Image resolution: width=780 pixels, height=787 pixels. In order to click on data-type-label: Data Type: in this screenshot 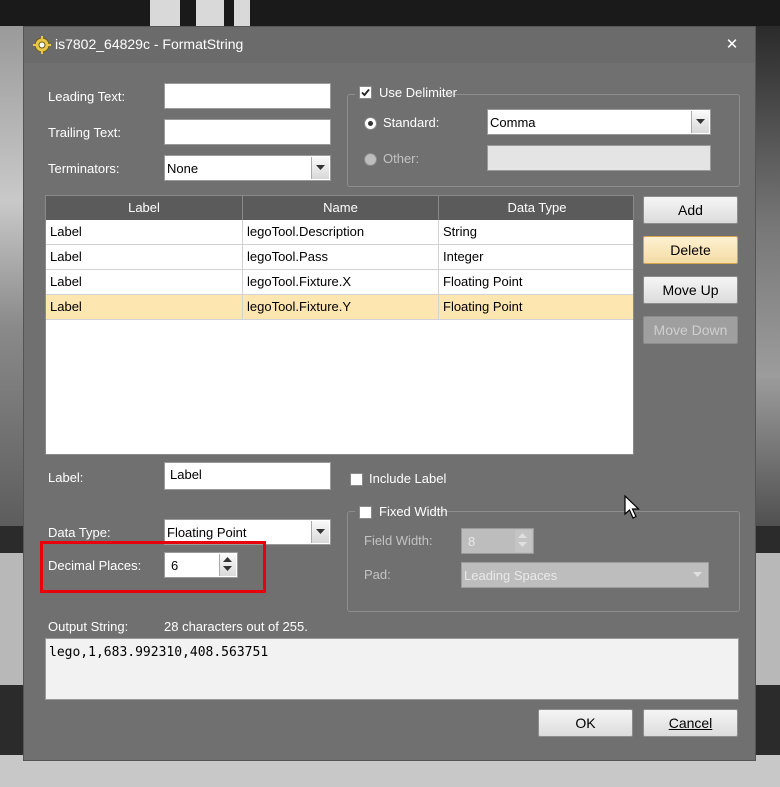, I will do `click(79, 532)`.